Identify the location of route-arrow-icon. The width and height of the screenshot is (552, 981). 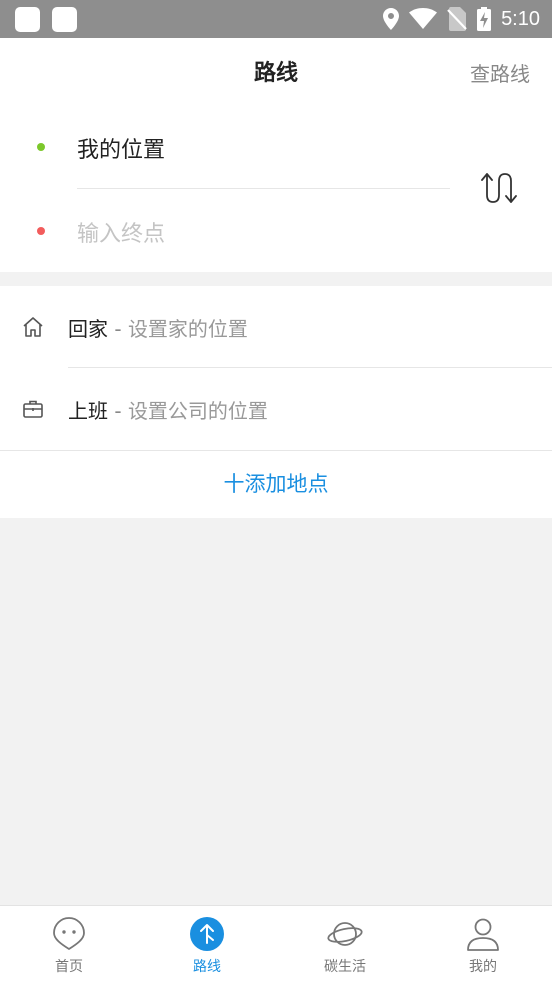
(207, 934).